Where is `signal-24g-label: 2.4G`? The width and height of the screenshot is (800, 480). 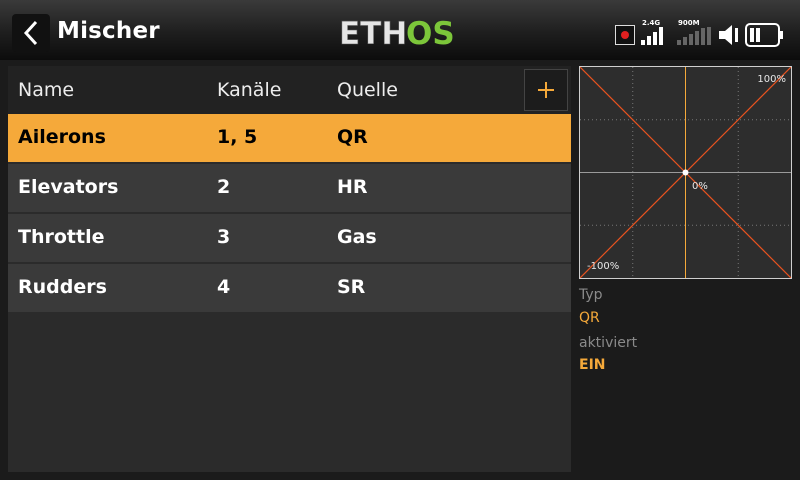 signal-24g-label: 2.4G is located at coordinates (651, 23).